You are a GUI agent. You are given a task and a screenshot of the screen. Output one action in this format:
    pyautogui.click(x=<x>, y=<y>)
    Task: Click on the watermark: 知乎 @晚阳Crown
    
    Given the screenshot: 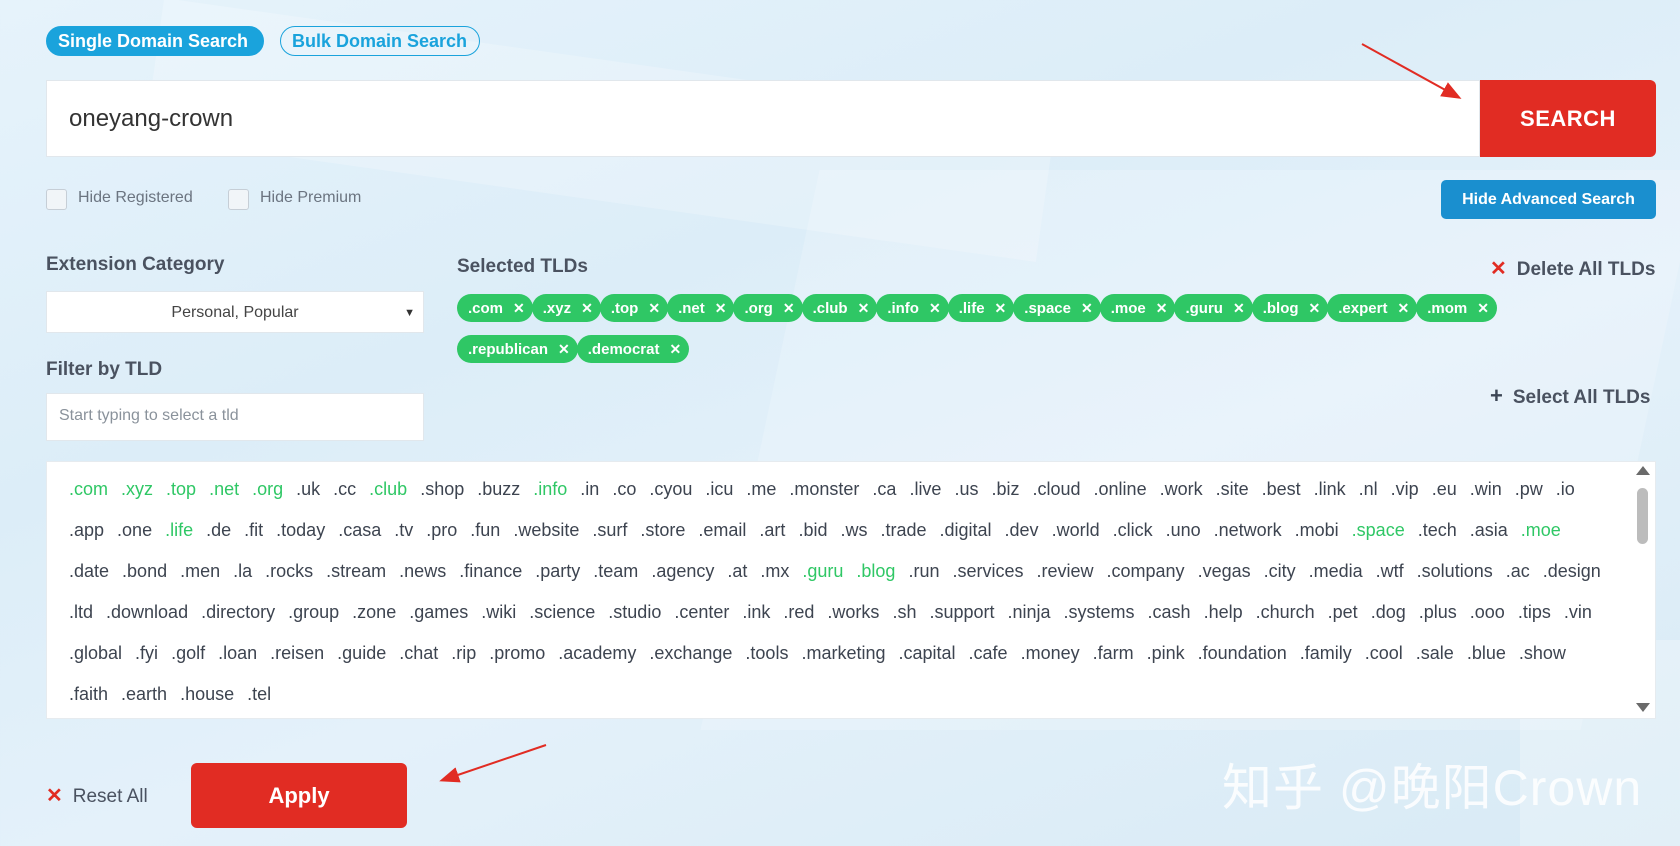 What is the action you would take?
    pyautogui.click(x=1432, y=788)
    